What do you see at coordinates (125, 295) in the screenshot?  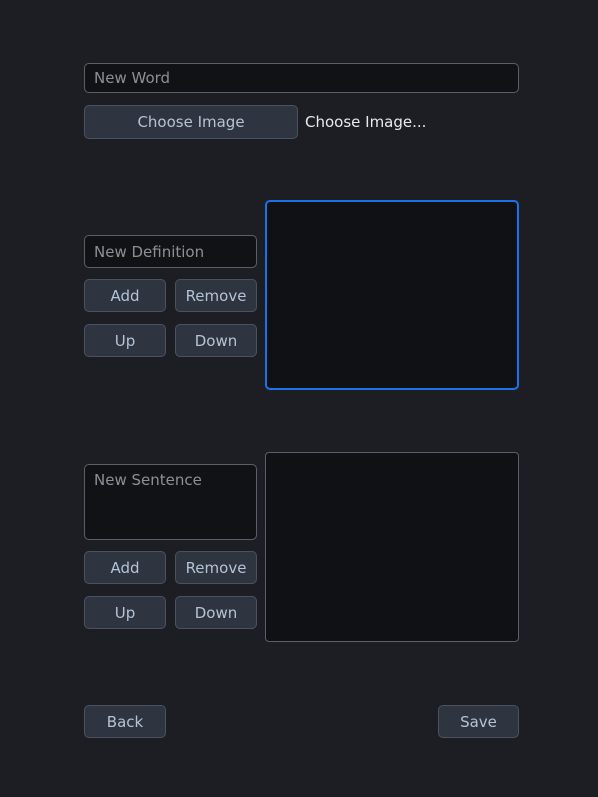 I see `definition-add-button: Add` at bounding box center [125, 295].